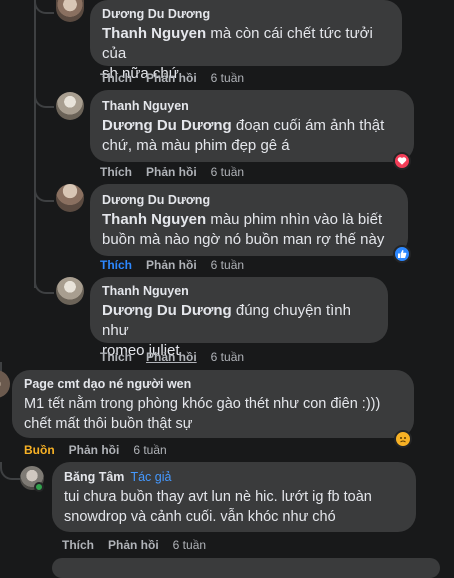 This screenshot has width=454, height=578. Describe the element at coordinates (213, 384) in the screenshot. I see `comment-author: Page cmt dạo né người wen` at that location.